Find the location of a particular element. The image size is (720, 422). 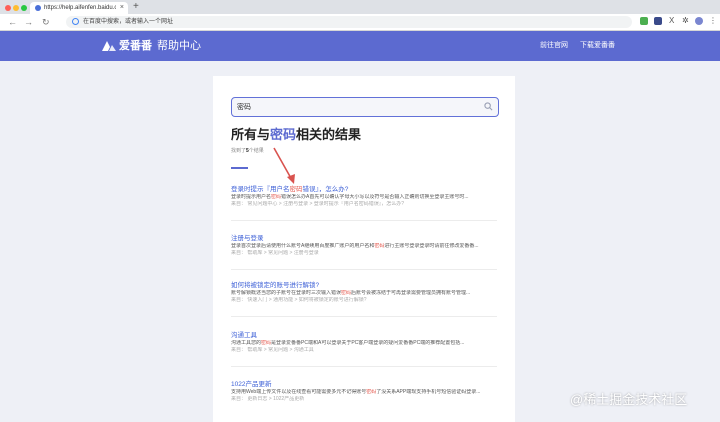

result-title-text: 1022产品更新 is located at coordinates (251, 384).